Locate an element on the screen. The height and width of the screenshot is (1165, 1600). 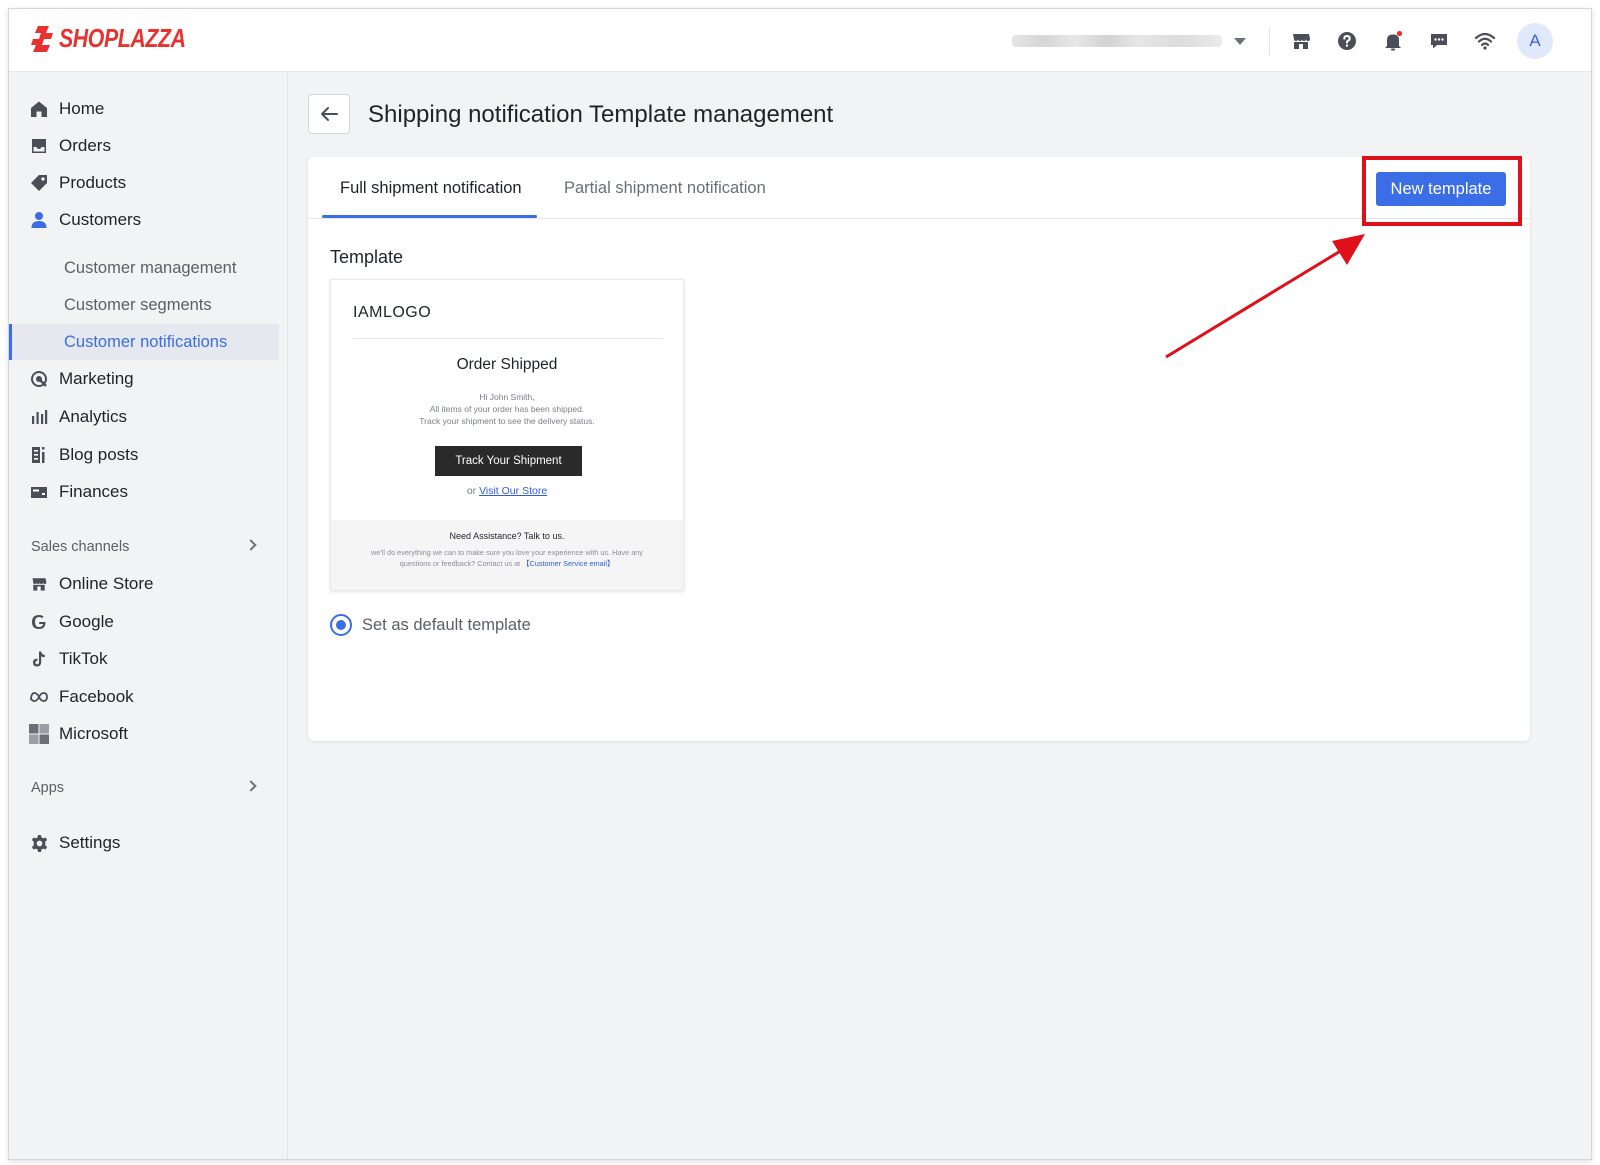
wifi-icon is located at coordinates (1485, 41).